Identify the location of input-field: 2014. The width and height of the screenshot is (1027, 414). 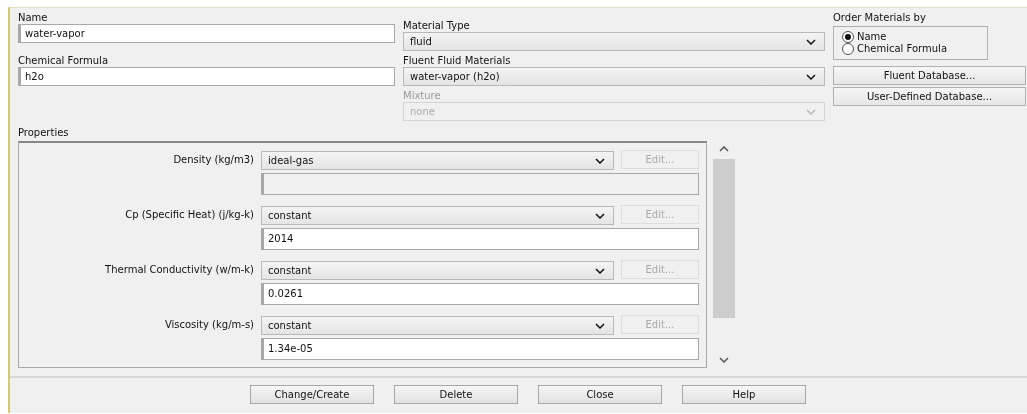
(480, 239).